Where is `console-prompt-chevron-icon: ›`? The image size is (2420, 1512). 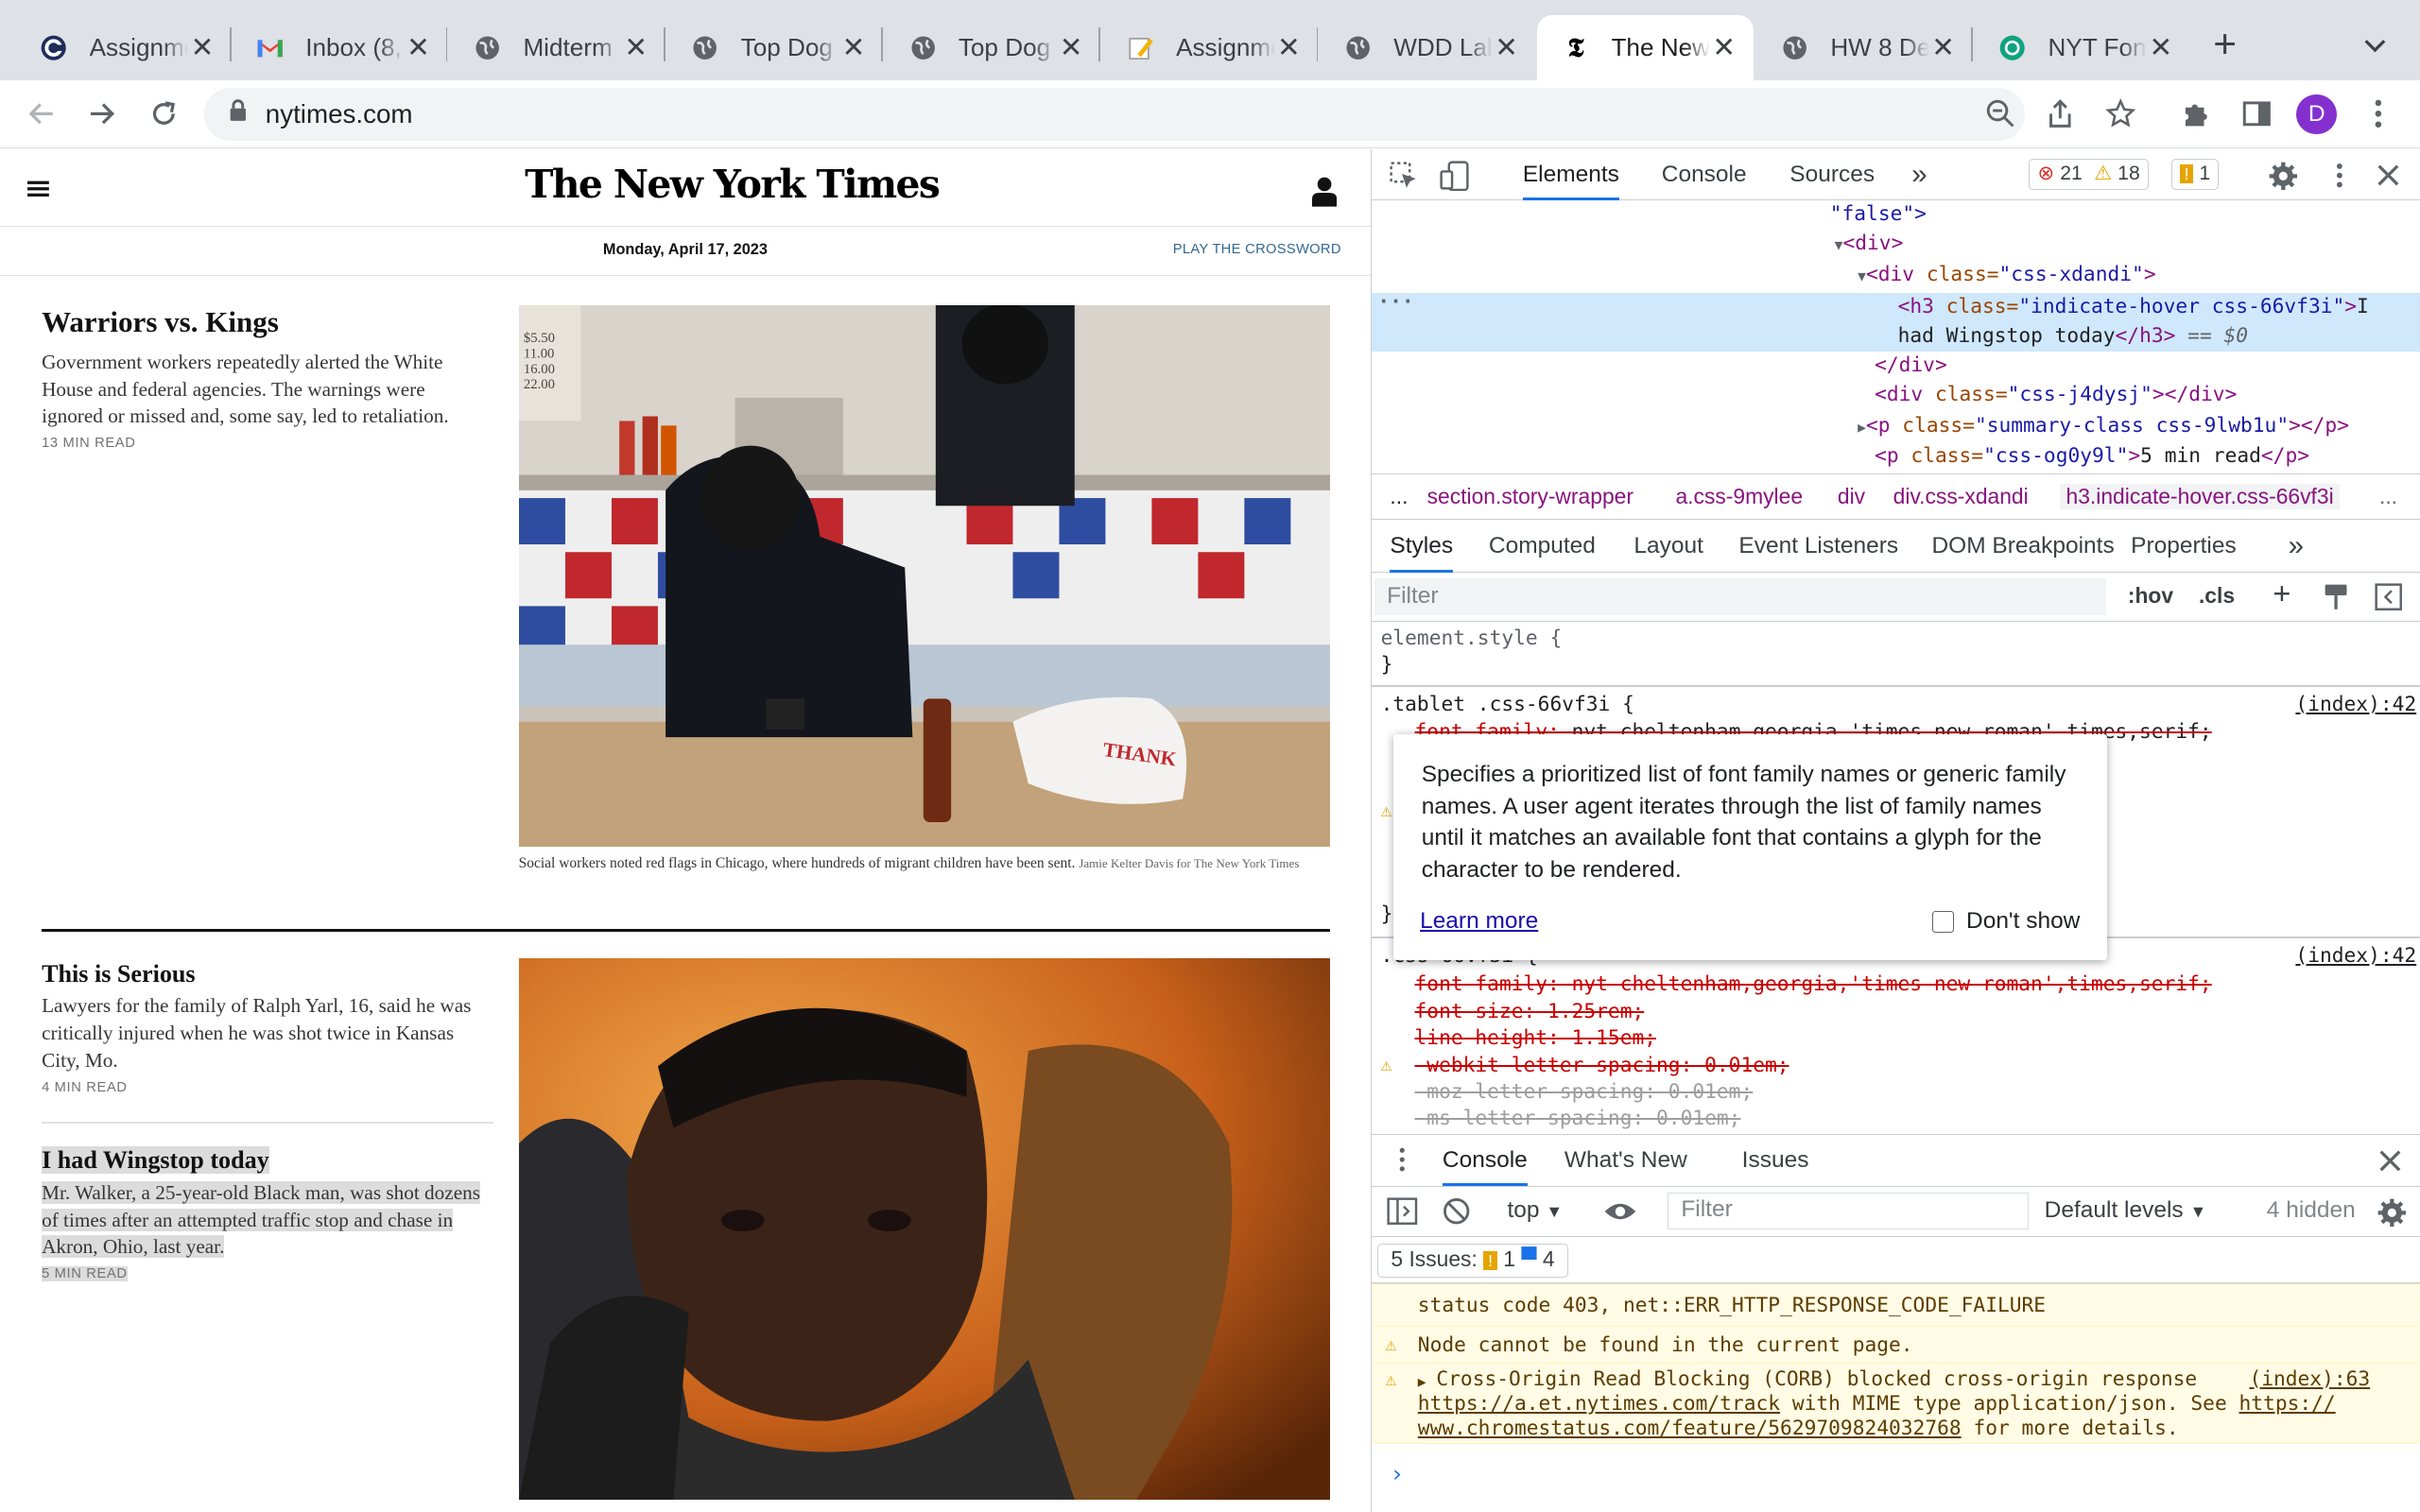 console-prompt-chevron-icon: › is located at coordinates (1397, 1473).